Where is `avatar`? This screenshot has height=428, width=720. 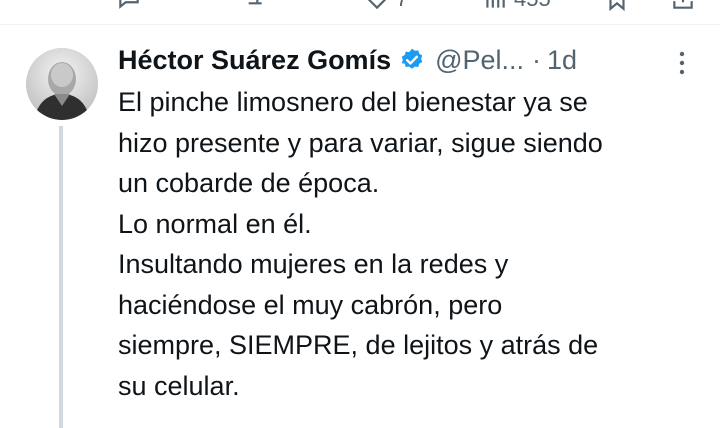
avatar is located at coordinates (62, 84).